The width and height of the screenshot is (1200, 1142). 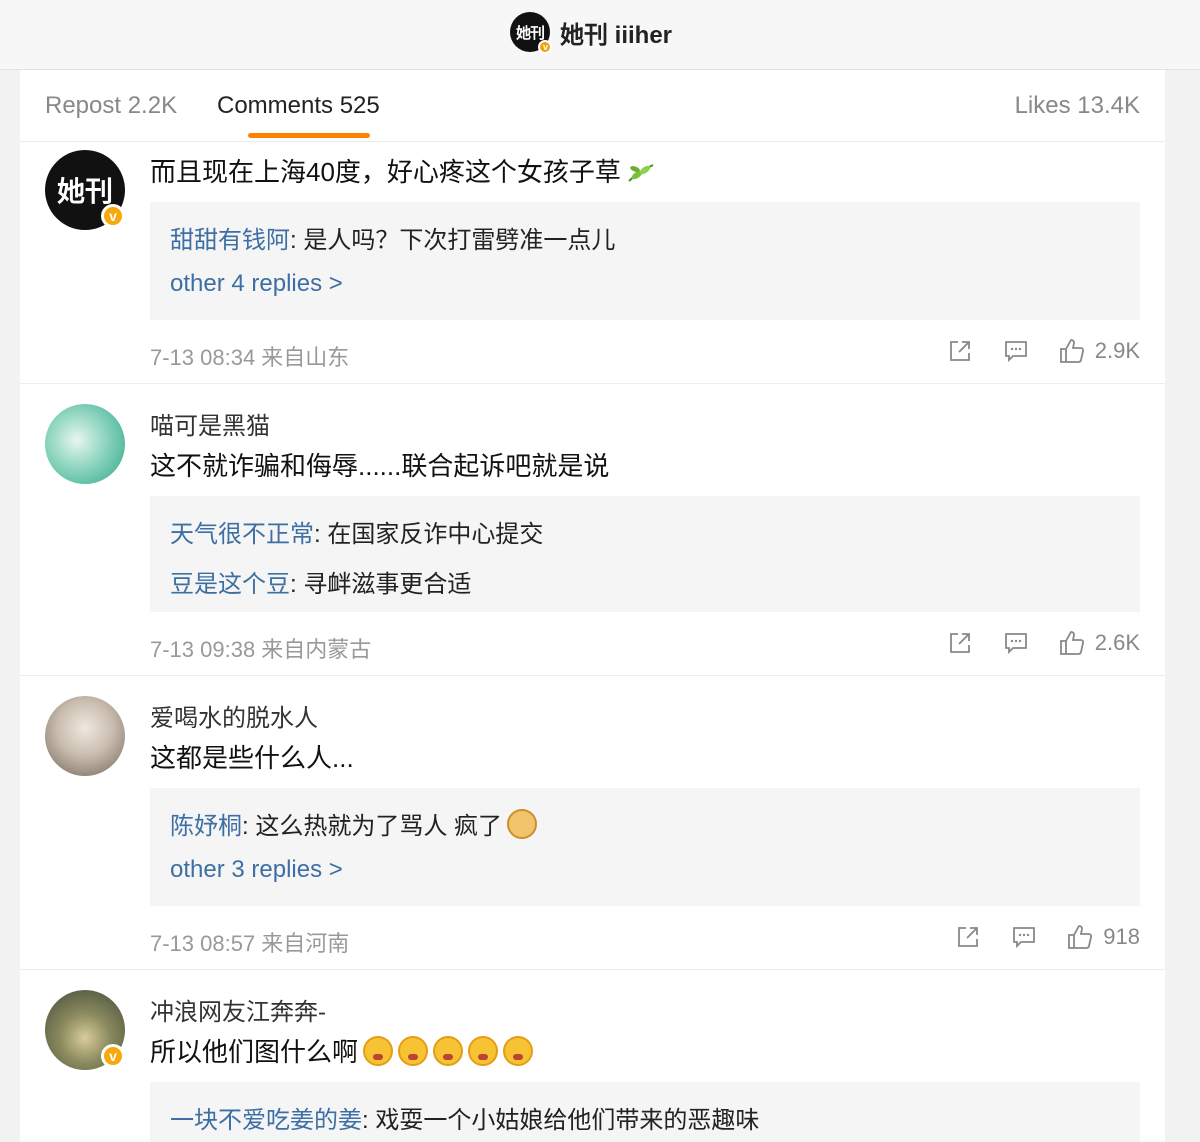 What do you see at coordinates (641, 173) in the screenshot?
I see `leaf-emoji-icon` at bounding box center [641, 173].